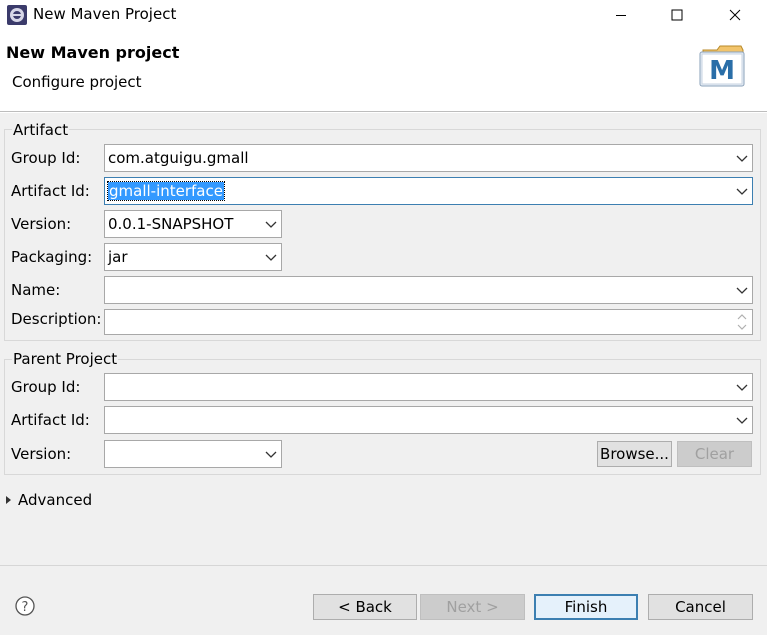 The height and width of the screenshot is (635, 767). I want to click on maximize-icon, so click(677, 15).